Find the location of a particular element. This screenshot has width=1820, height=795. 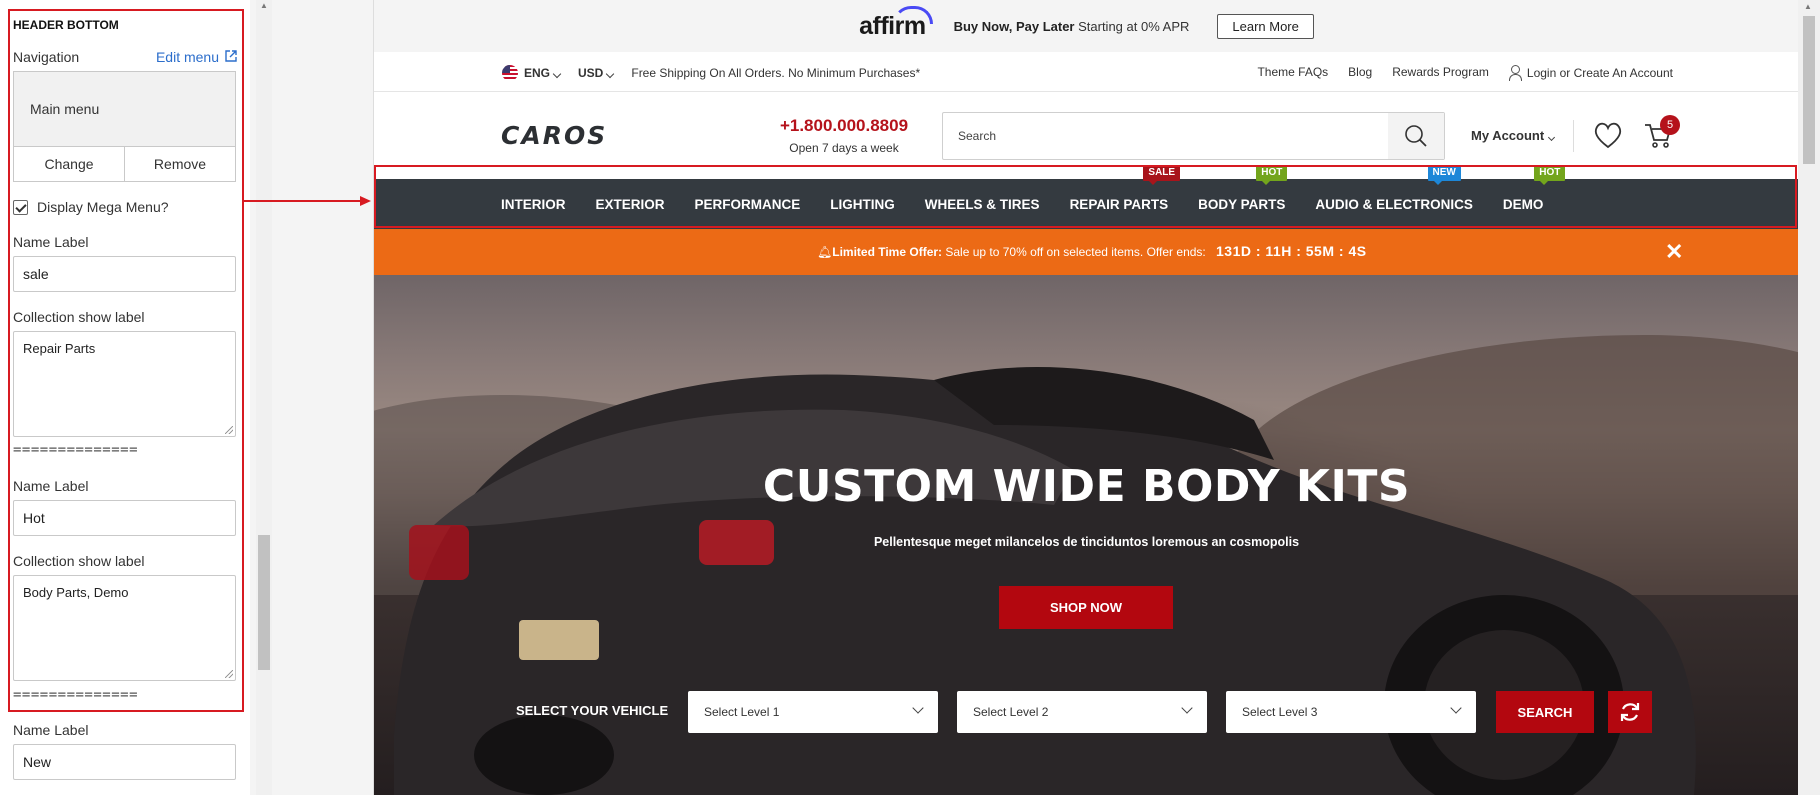

mega-menu-option: Display Mega Menu? is located at coordinates (91, 207).